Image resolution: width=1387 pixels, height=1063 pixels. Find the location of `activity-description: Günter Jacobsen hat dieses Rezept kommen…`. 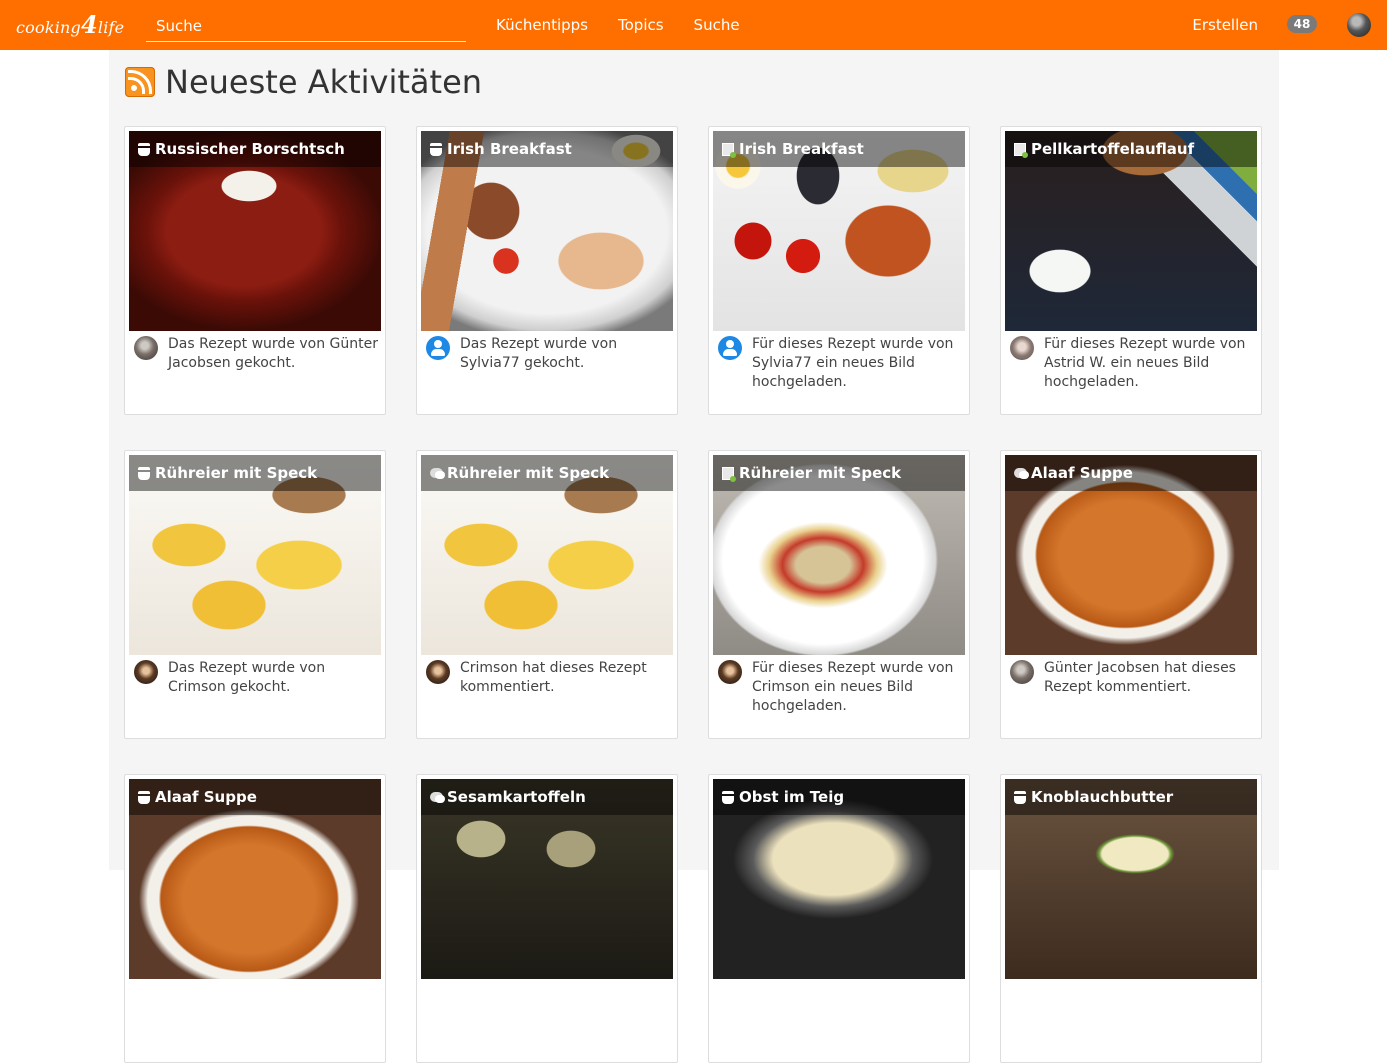

activity-description: Günter Jacobsen hat dieses Rezept kommen… is located at coordinates (1140, 677).